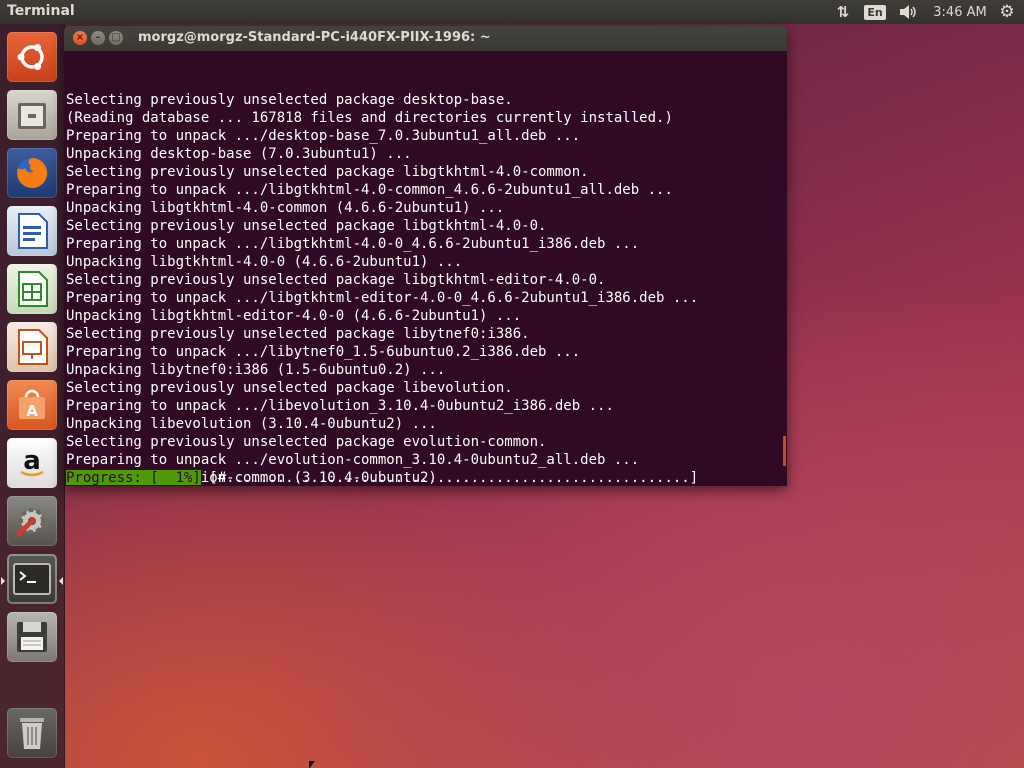 Image resolution: width=1024 pixels, height=768 pixels. I want to click on keyboard-layout-indicator: En, so click(875, 12).